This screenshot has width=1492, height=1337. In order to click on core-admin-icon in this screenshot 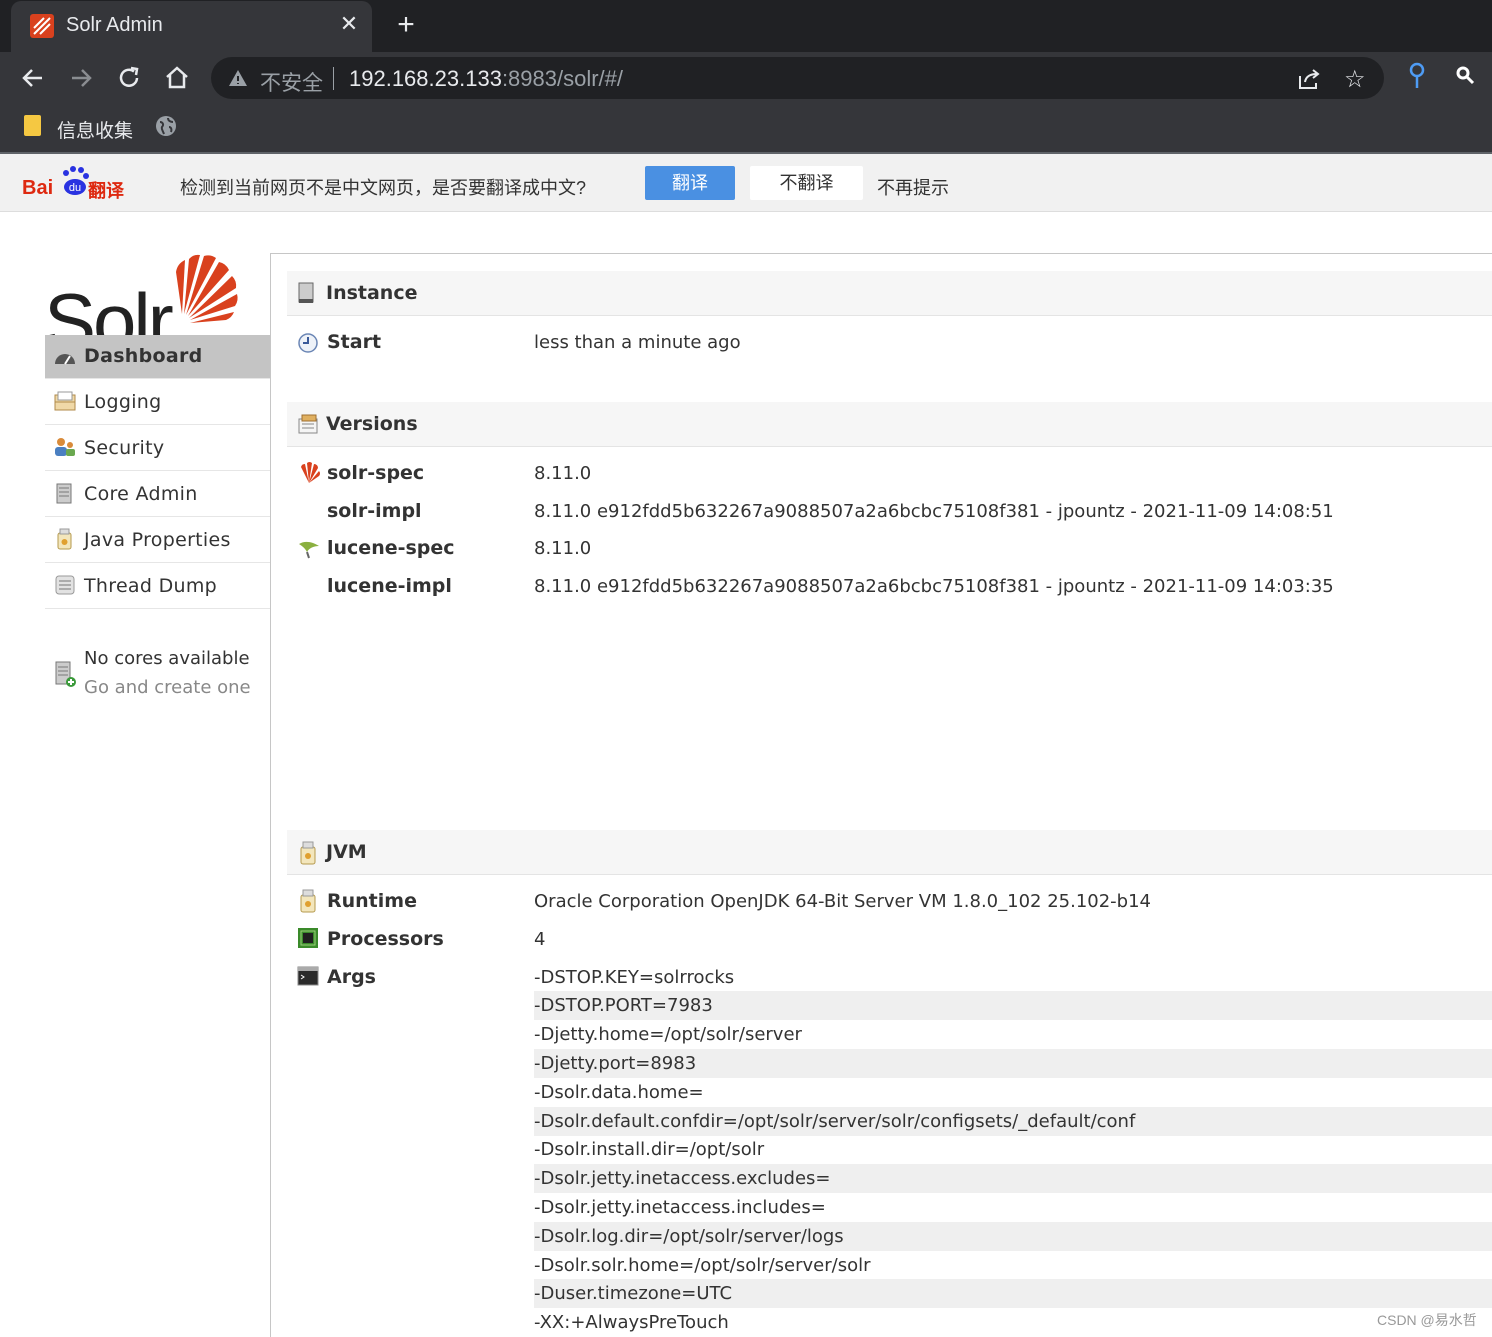, I will do `click(64, 493)`.